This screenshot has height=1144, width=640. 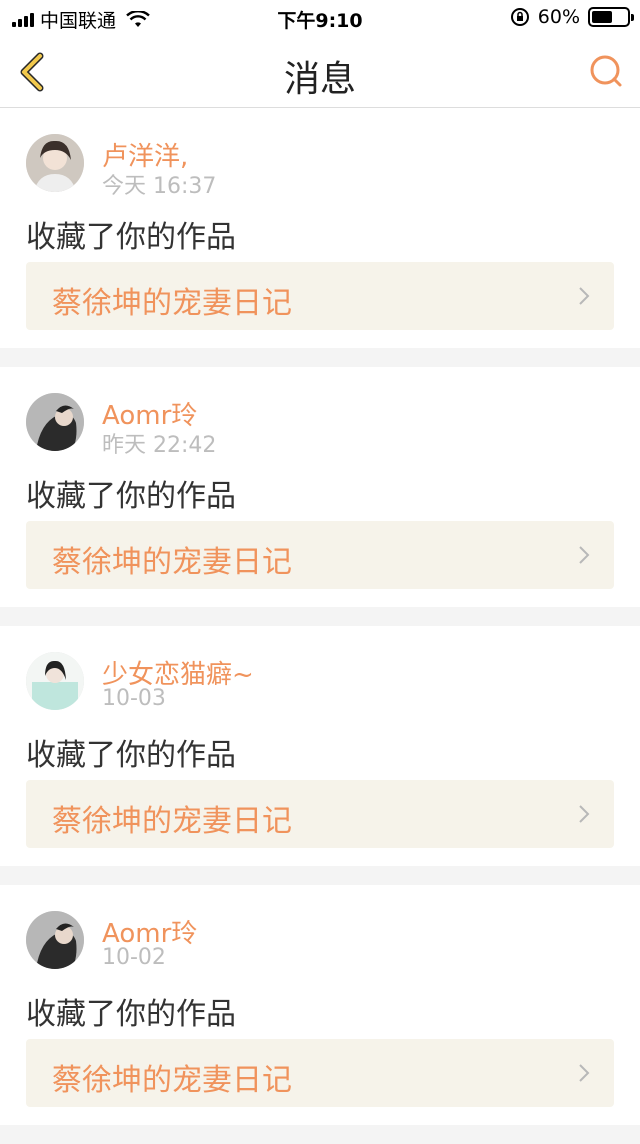 I want to click on page-title: 消息, so click(x=319, y=79).